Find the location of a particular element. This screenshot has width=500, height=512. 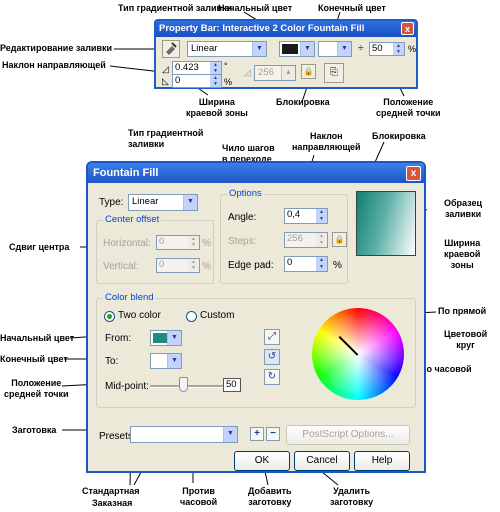

midpoint-slider-track is located at coordinates (188, 386).